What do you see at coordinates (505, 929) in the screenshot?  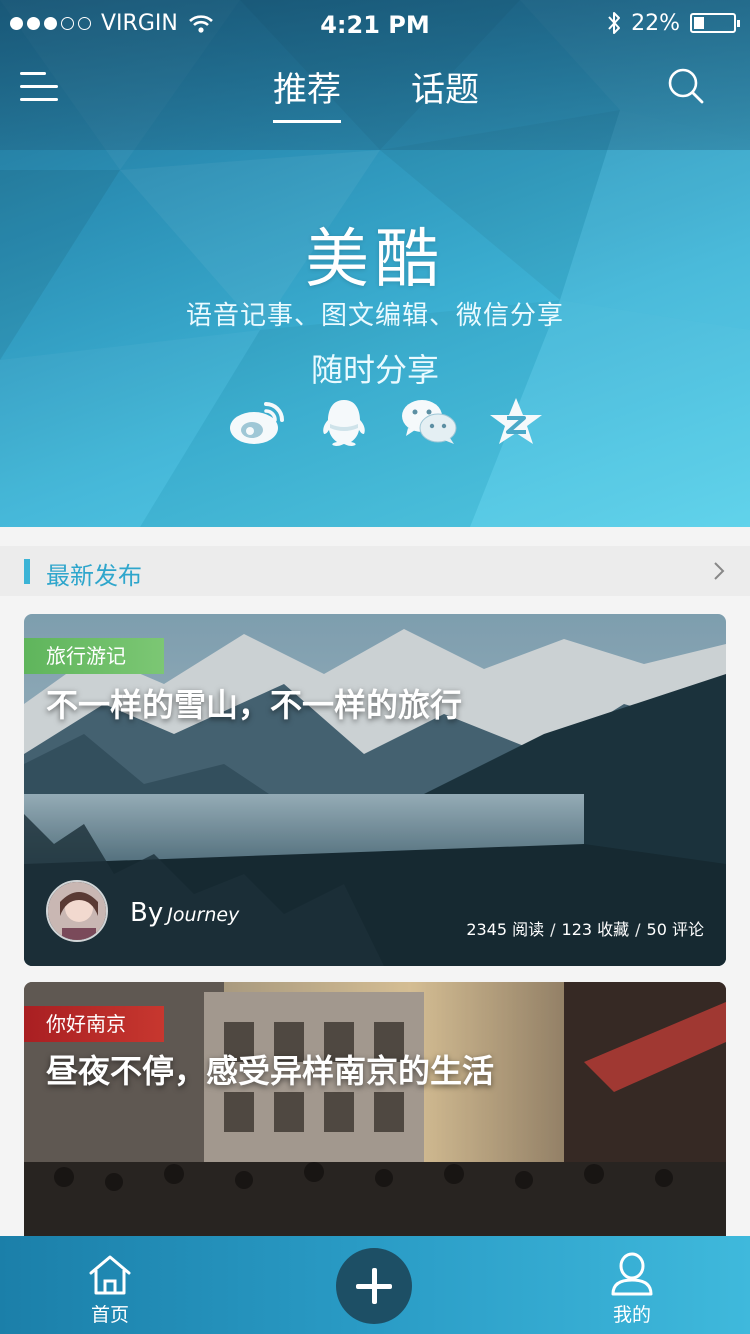 I see `read-count: 2345 阅读` at bounding box center [505, 929].